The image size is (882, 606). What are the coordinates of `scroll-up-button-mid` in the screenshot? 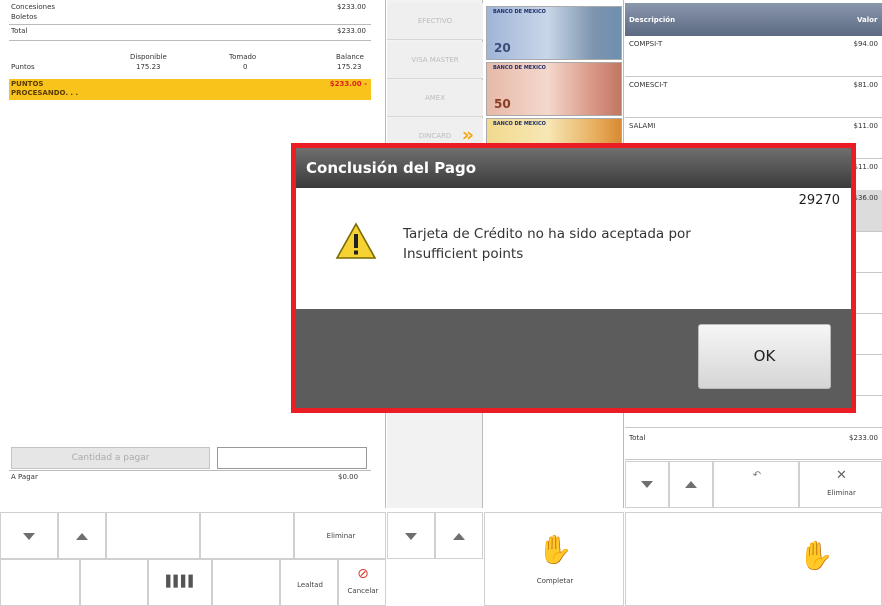 It's located at (459, 535).